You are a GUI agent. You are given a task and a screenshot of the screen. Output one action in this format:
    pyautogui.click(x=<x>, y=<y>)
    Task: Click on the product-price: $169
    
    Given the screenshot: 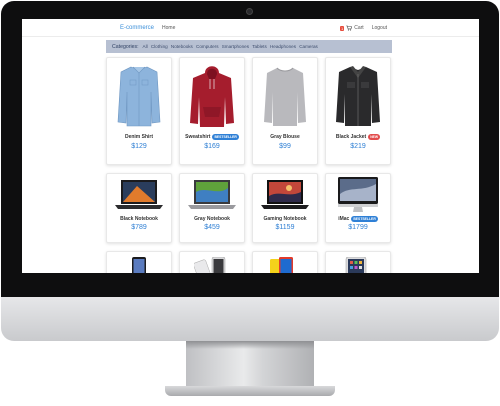 What is the action you would take?
    pyautogui.click(x=212, y=146)
    